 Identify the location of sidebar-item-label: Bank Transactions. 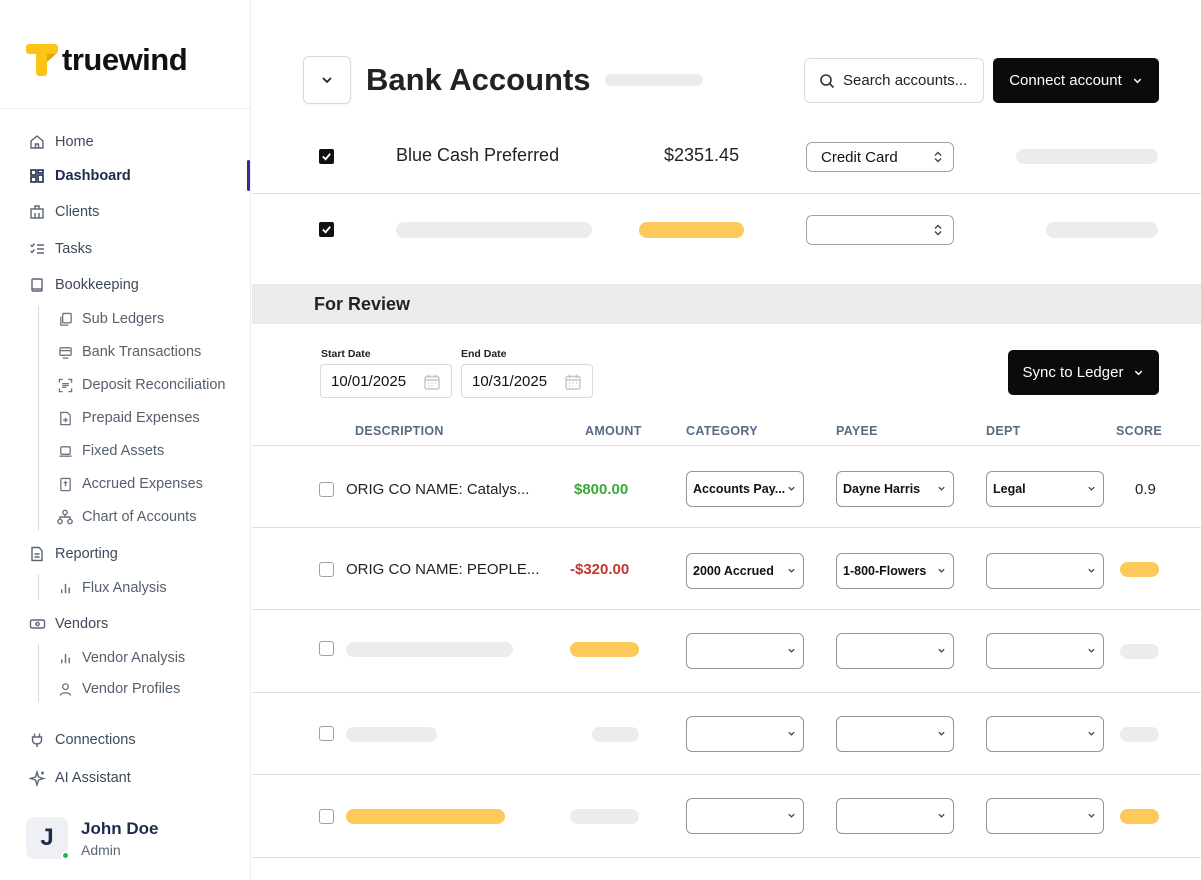
(142, 352).